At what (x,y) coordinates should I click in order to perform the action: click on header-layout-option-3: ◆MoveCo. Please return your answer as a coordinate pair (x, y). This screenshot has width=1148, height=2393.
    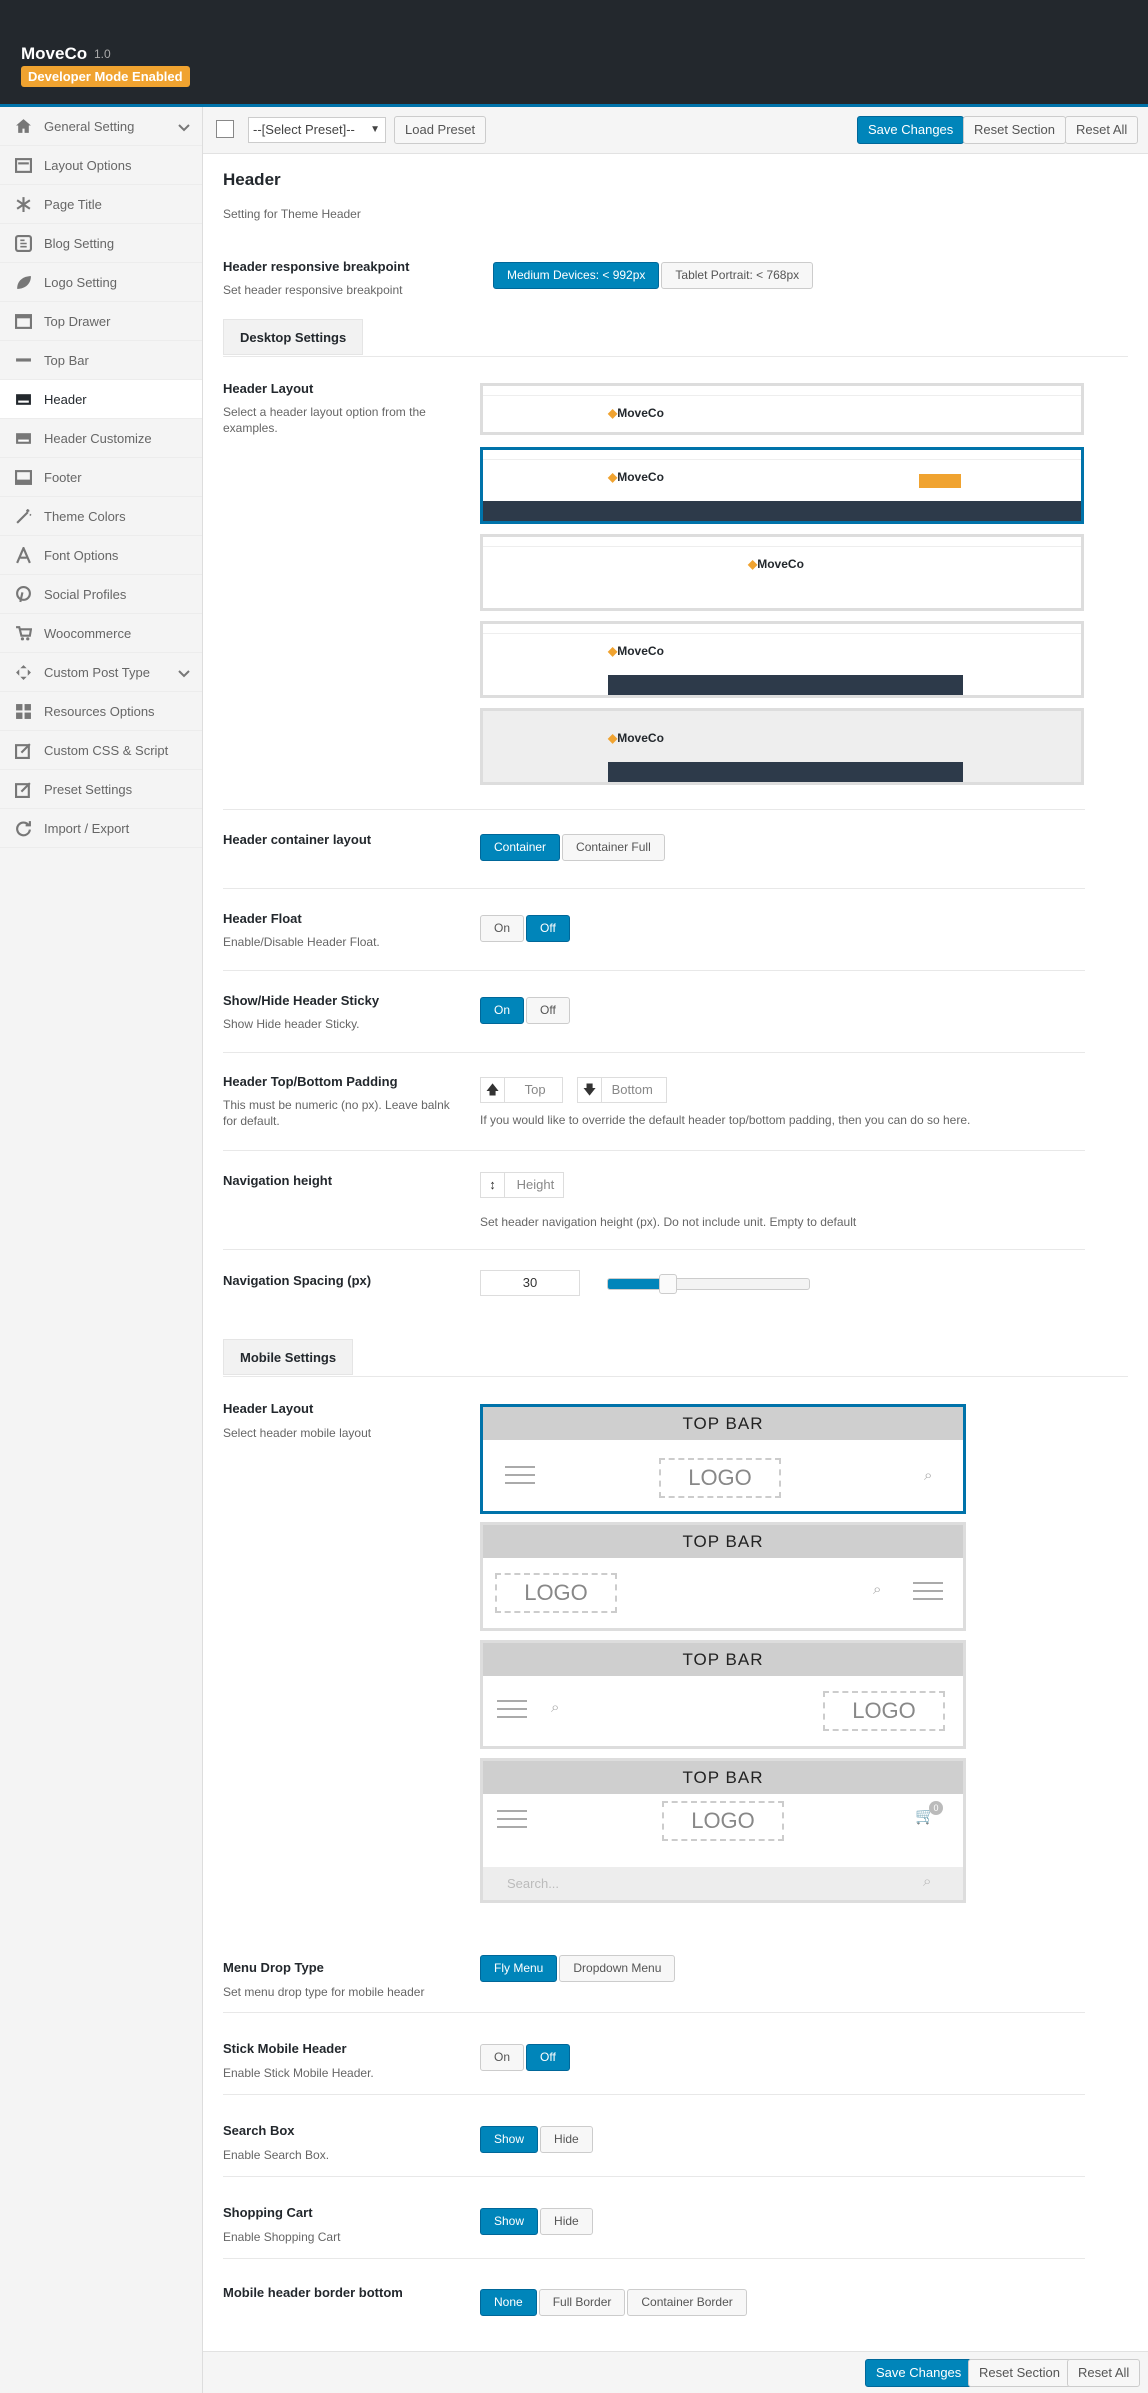
    Looking at the image, I should click on (782, 572).